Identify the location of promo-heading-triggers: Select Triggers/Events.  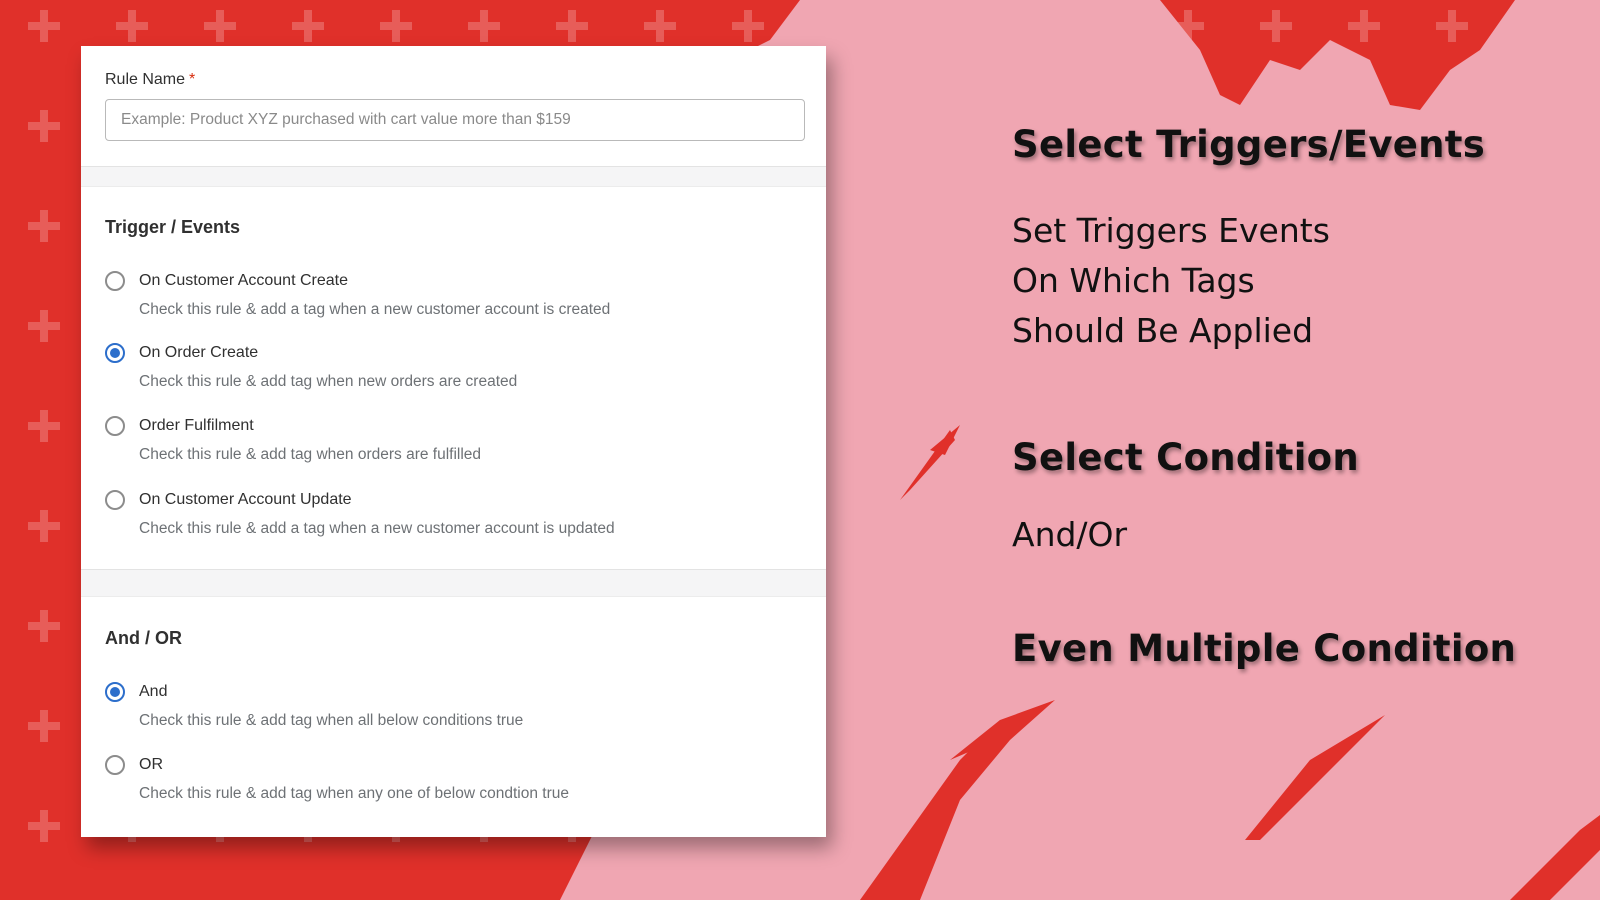
(1249, 144).